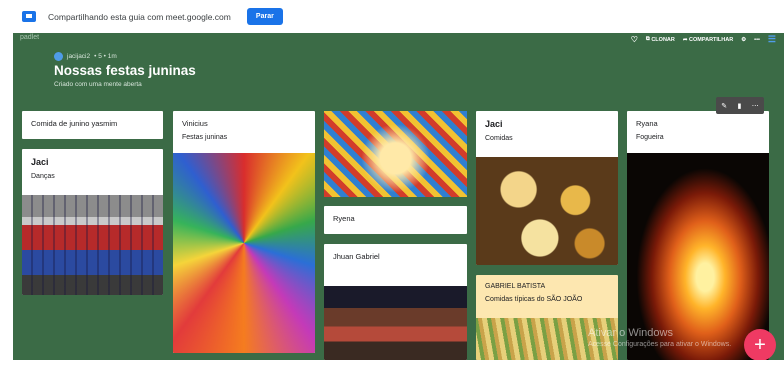  What do you see at coordinates (650, 137) in the screenshot?
I see `post-body: Fogueira` at bounding box center [650, 137].